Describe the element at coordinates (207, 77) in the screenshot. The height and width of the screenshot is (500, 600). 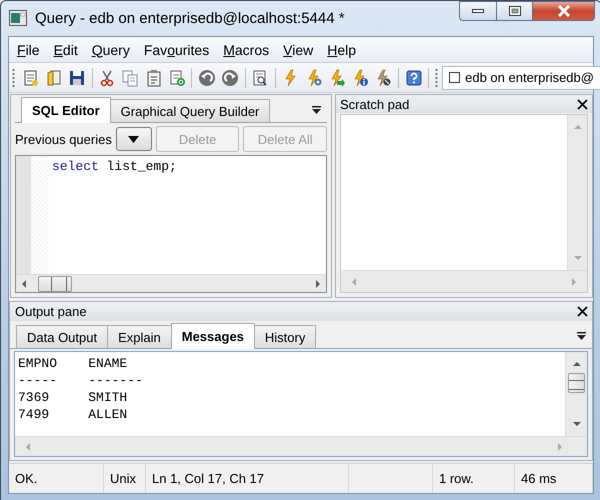
I see `undo-icon` at that location.